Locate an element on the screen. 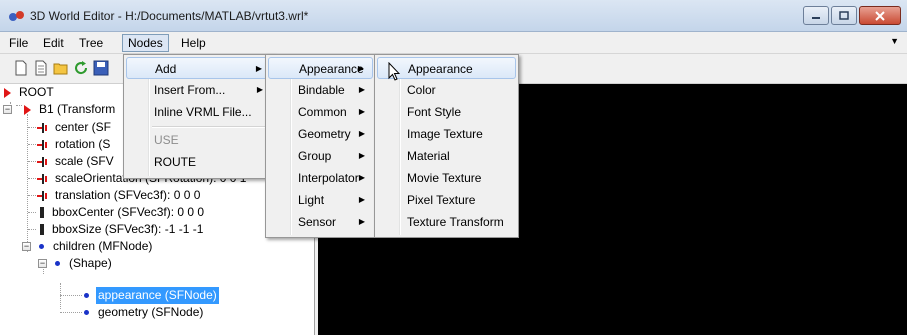  tree-node-appearance: appearance (SFNode) is located at coordinates (139, 295).